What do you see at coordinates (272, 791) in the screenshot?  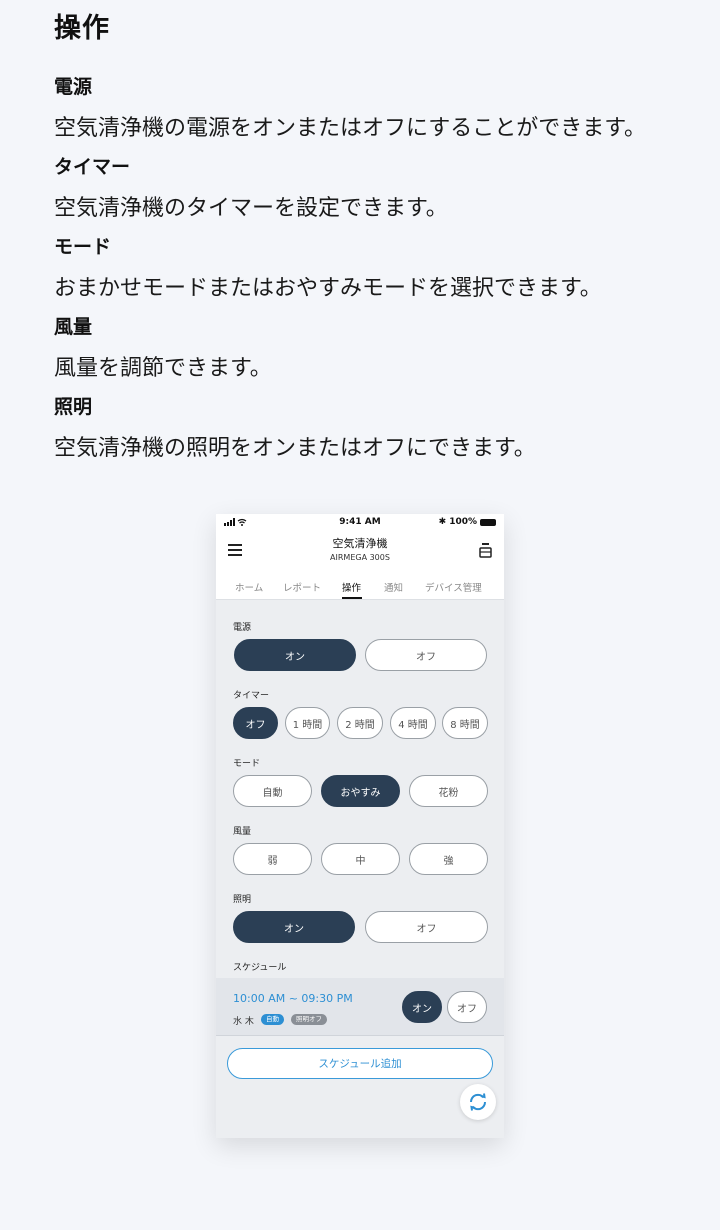 I see `mode-auto-button: 自動` at bounding box center [272, 791].